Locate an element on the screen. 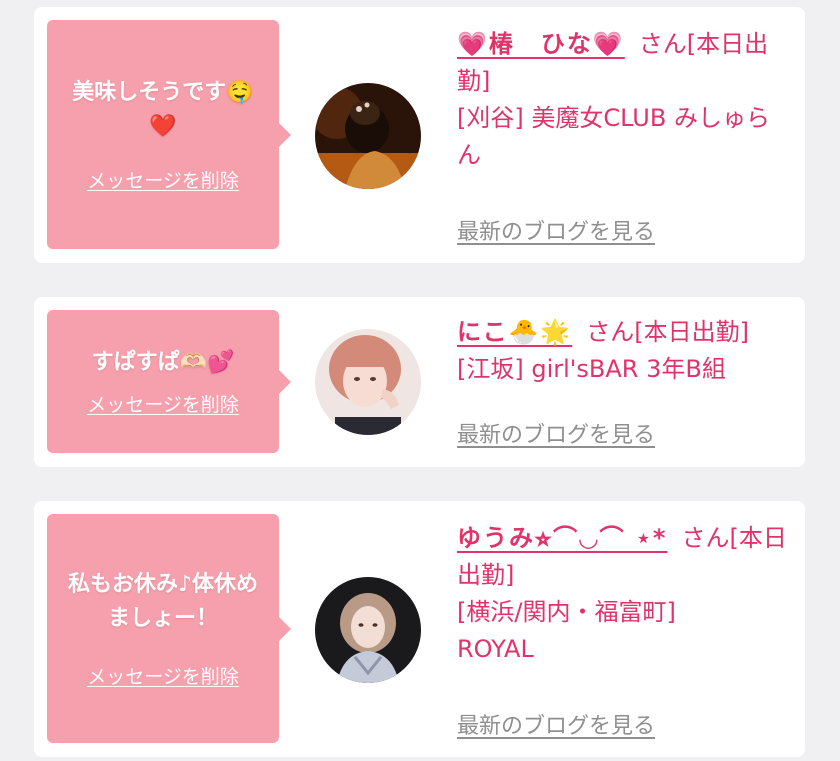  shop-info: [江坂] girl'sBAR 3年B組 is located at coordinates (591, 369).